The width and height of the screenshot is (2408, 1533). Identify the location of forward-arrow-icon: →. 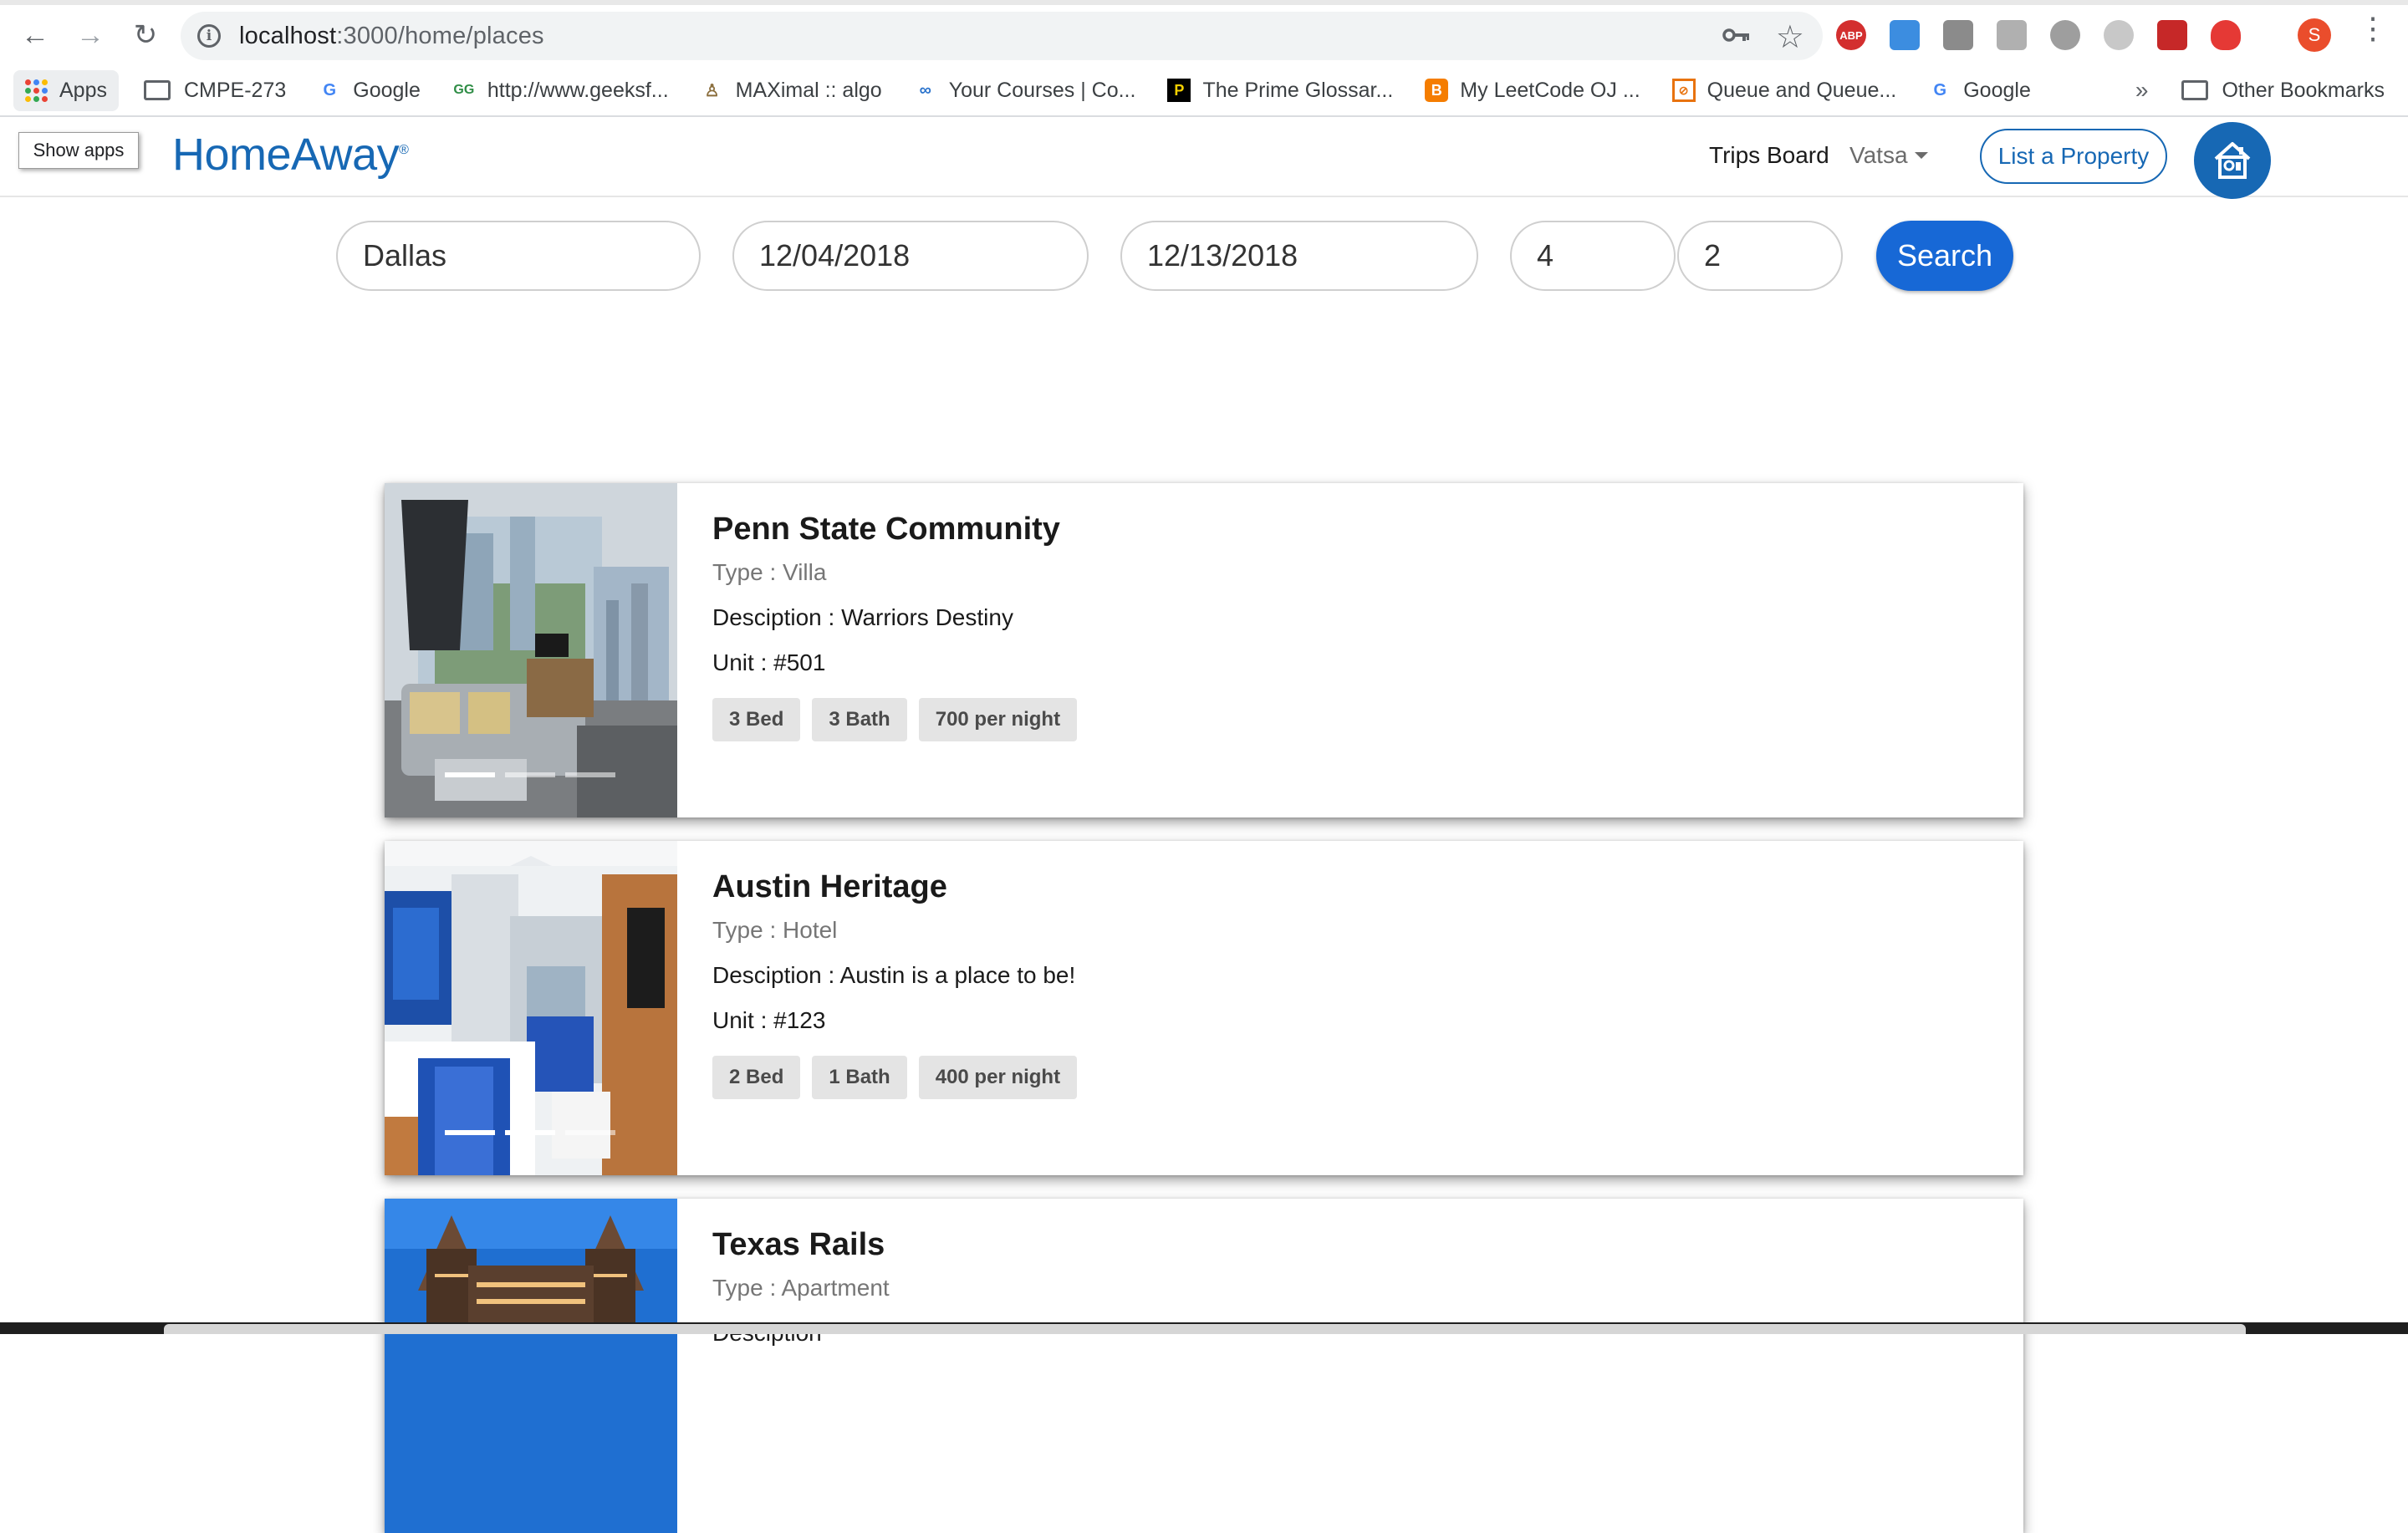
(90, 35).